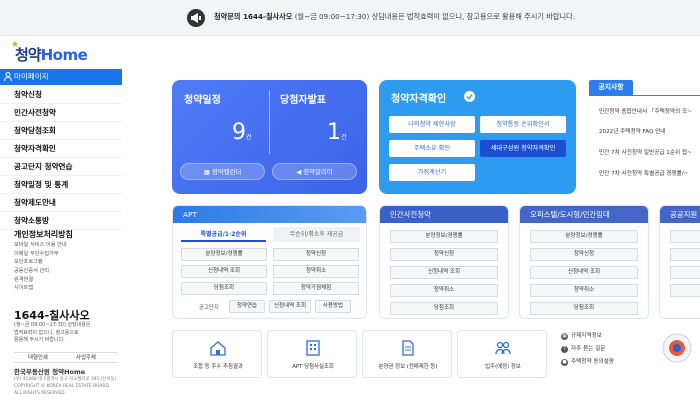  What do you see at coordinates (43, 234) in the screenshot?
I see `privacy-policy-link: 개인정보처리방침` at bounding box center [43, 234].